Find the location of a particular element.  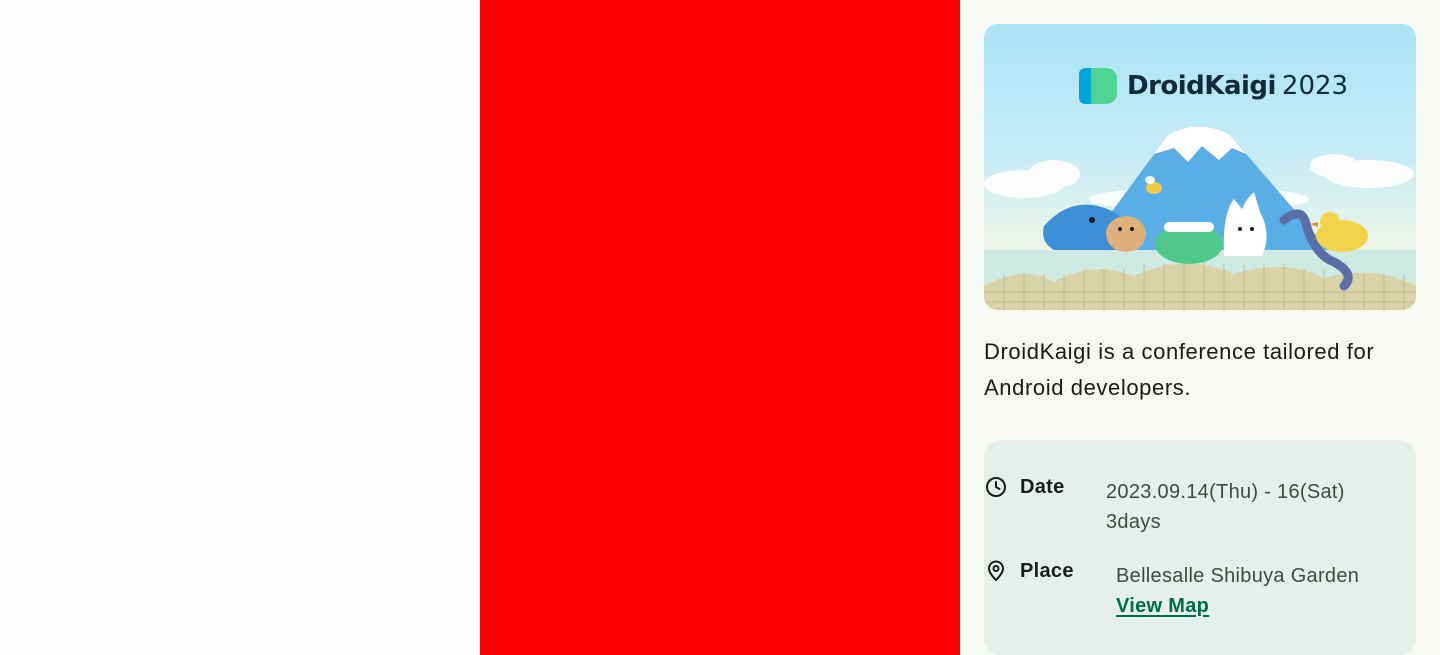

place-value: Bellesalle Shibuya Garden View Map is located at coordinates (1237, 591).